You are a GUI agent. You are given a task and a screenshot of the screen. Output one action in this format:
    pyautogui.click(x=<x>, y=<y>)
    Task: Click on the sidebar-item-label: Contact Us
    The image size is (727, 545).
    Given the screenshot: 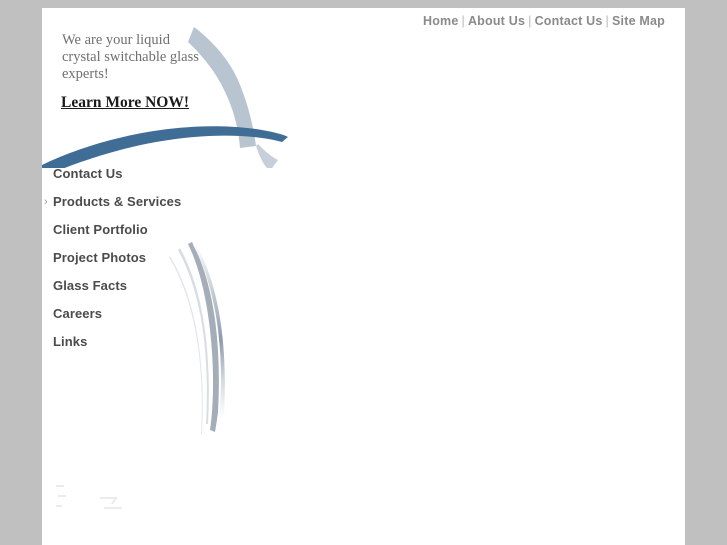 What is the action you would take?
    pyautogui.click(x=88, y=173)
    